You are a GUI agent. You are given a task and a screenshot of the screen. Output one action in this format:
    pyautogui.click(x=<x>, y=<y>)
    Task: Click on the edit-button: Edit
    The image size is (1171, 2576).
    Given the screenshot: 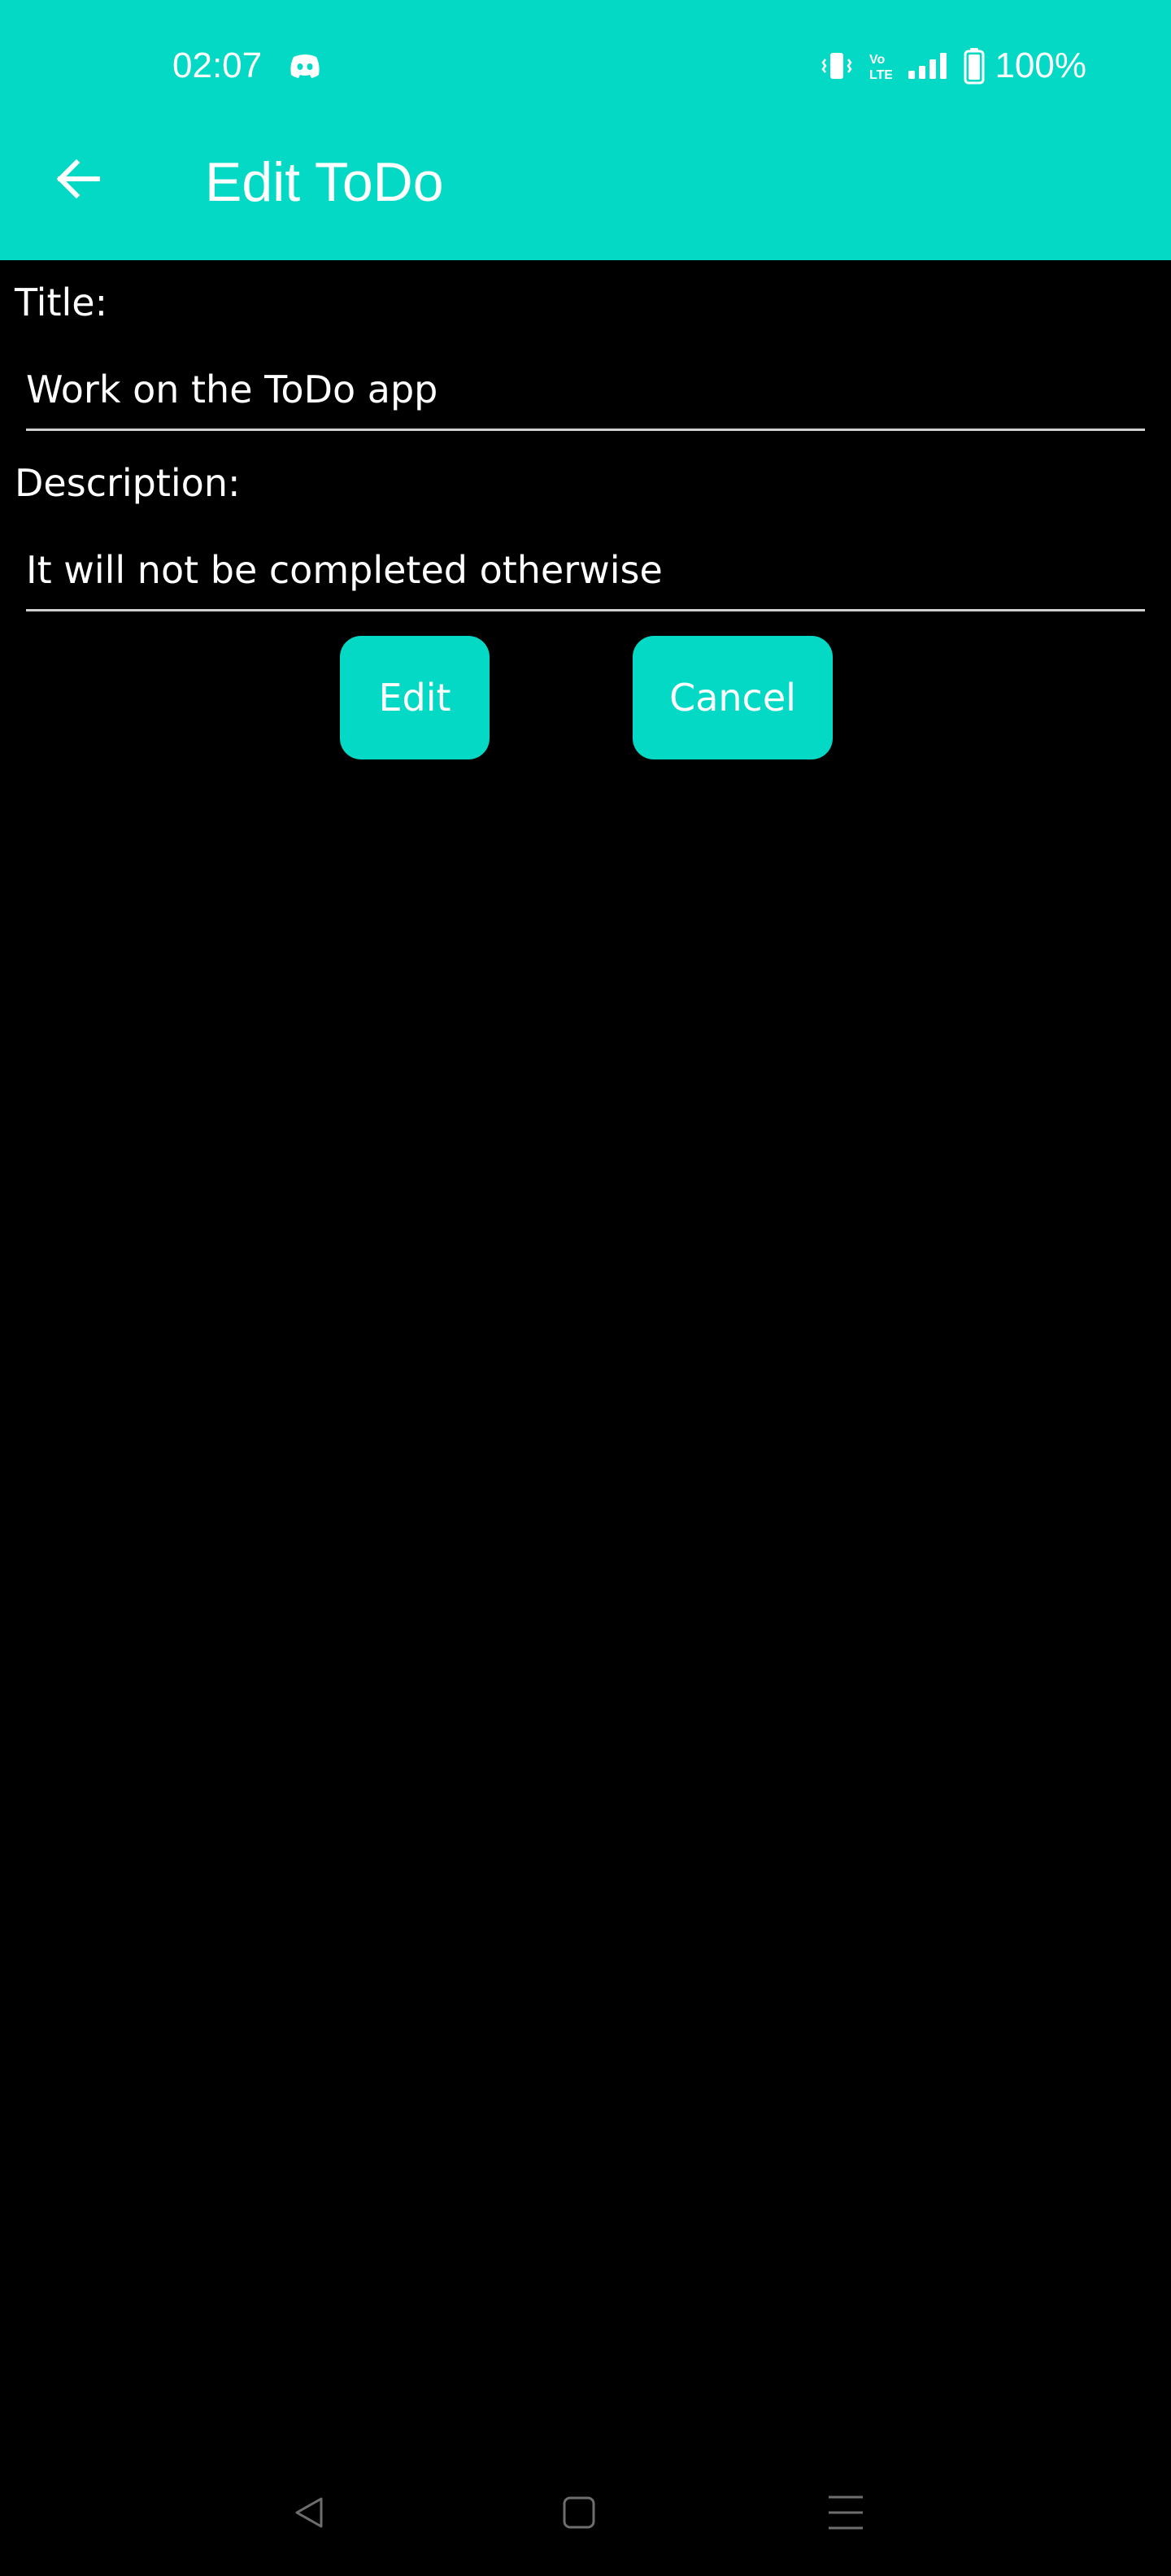 What is the action you would take?
    pyautogui.click(x=415, y=698)
    